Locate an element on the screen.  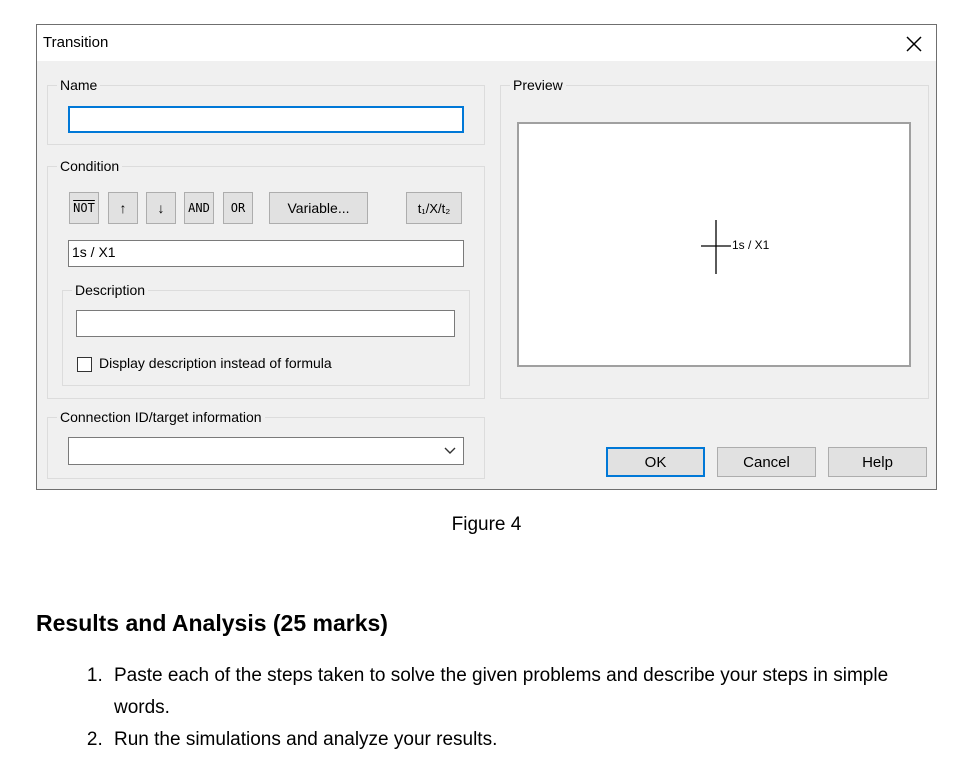
help-button: Help is located at coordinates (877, 462).